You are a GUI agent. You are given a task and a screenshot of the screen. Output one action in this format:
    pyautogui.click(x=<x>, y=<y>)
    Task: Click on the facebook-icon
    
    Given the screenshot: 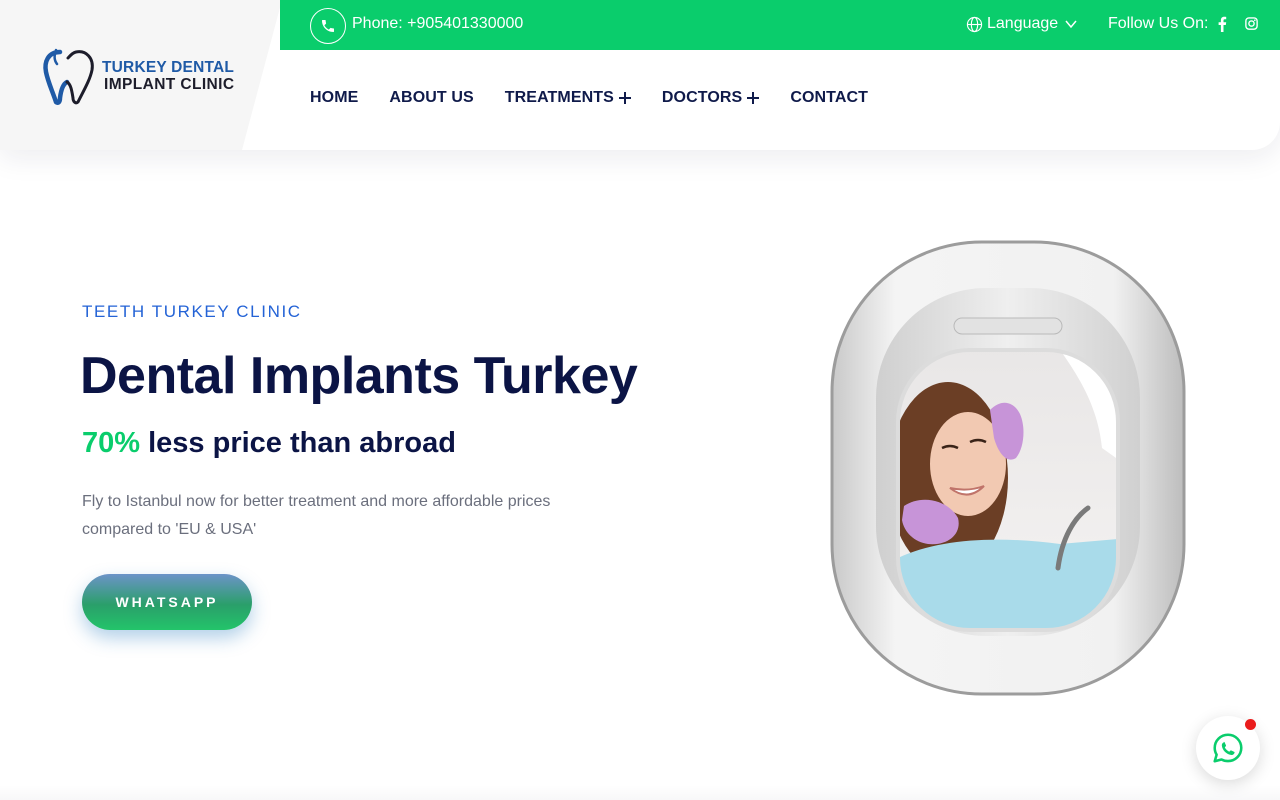 What is the action you would take?
    pyautogui.click(x=1222, y=24)
    